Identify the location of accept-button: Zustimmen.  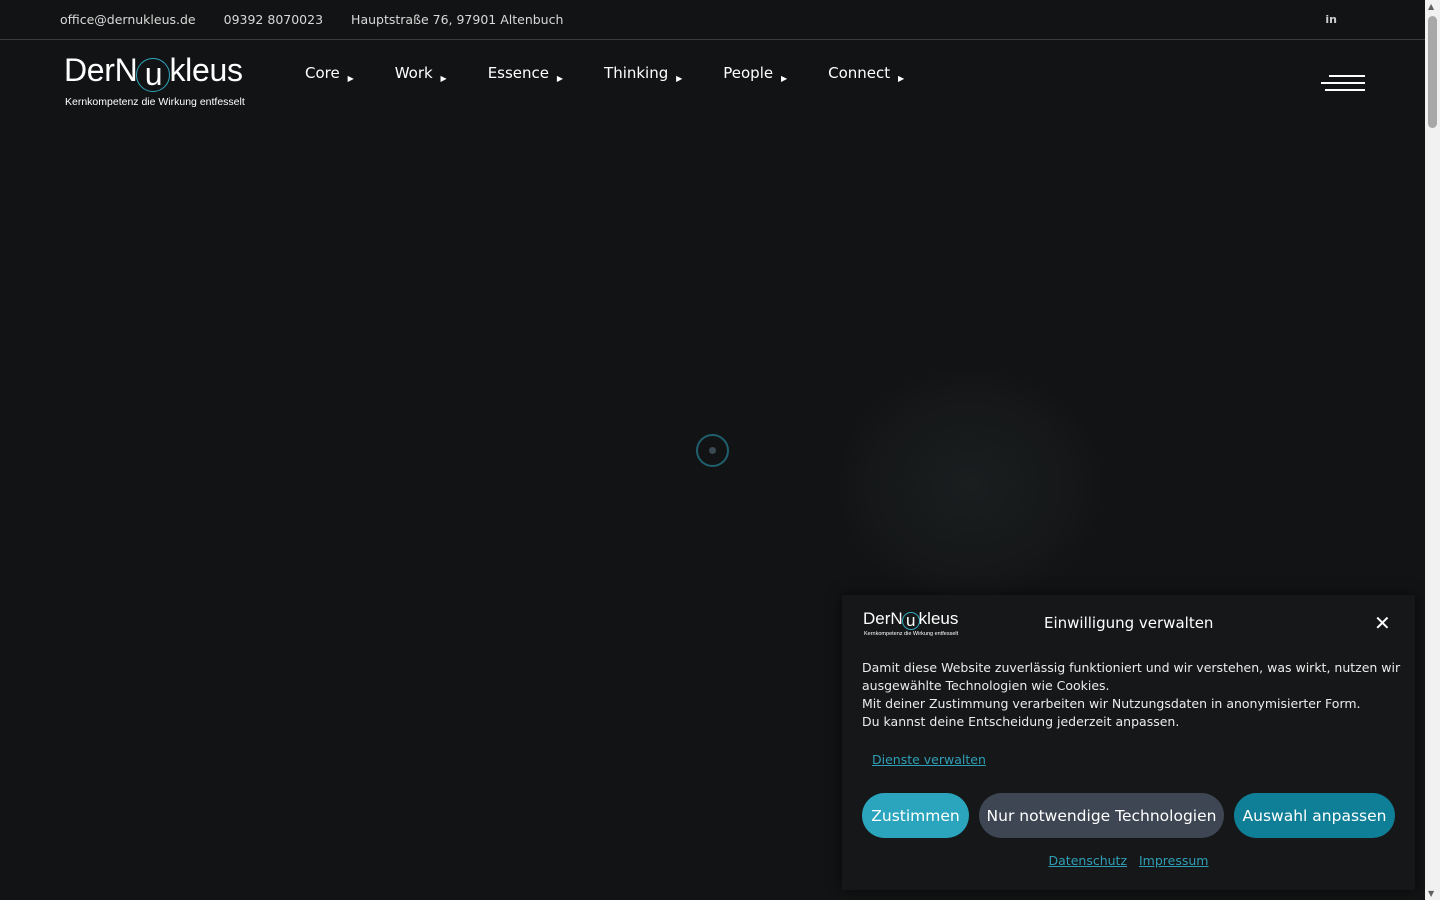
(915, 815).